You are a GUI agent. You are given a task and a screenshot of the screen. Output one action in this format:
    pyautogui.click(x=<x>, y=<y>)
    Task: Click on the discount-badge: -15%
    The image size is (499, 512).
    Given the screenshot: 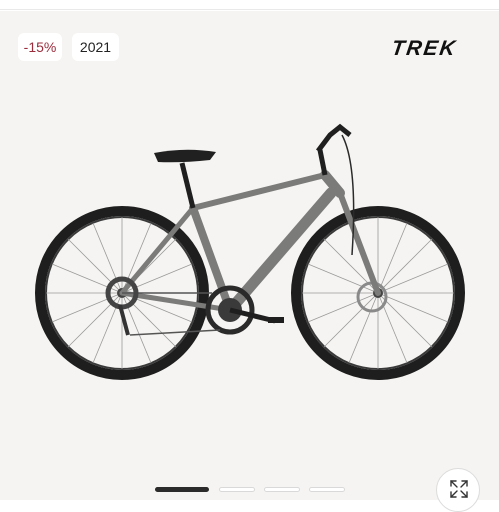 What is the action you would take?
    pyautogui.click(x=40, y=47)
    